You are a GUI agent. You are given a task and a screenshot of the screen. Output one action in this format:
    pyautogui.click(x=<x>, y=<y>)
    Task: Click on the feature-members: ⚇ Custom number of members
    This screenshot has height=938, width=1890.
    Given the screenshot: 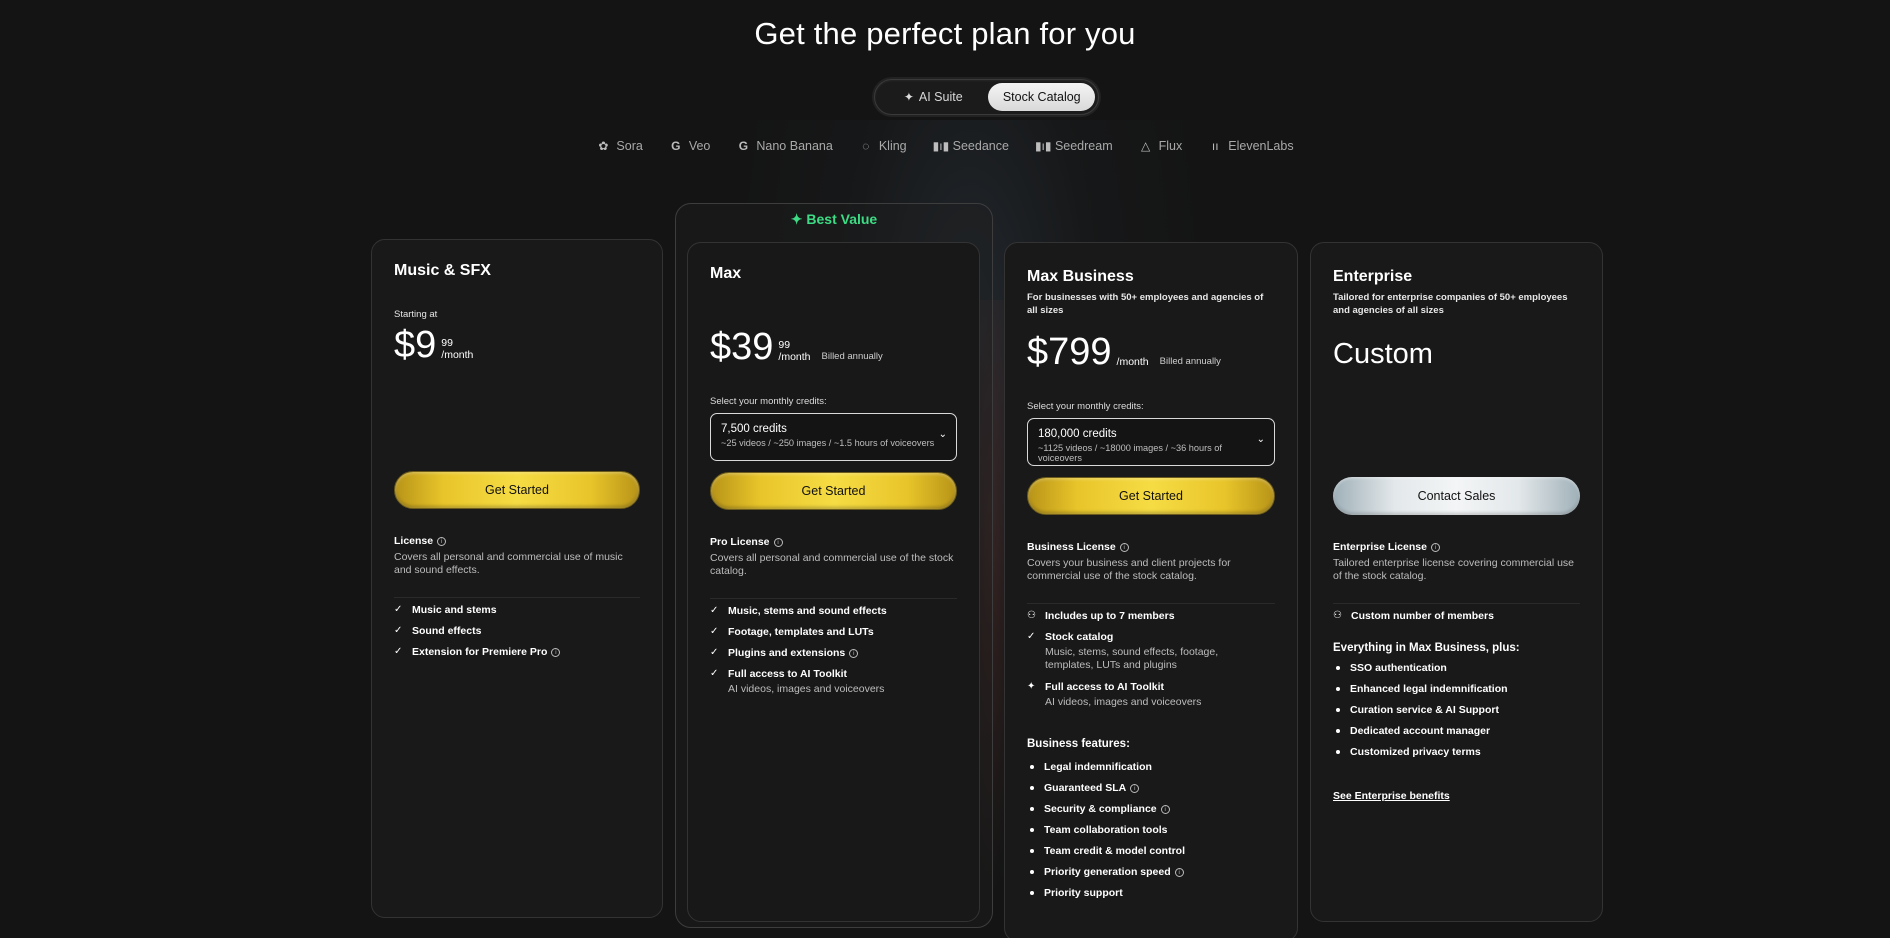 What is the action you would take?
    pyautogui.click(x=1413, y=616)
    